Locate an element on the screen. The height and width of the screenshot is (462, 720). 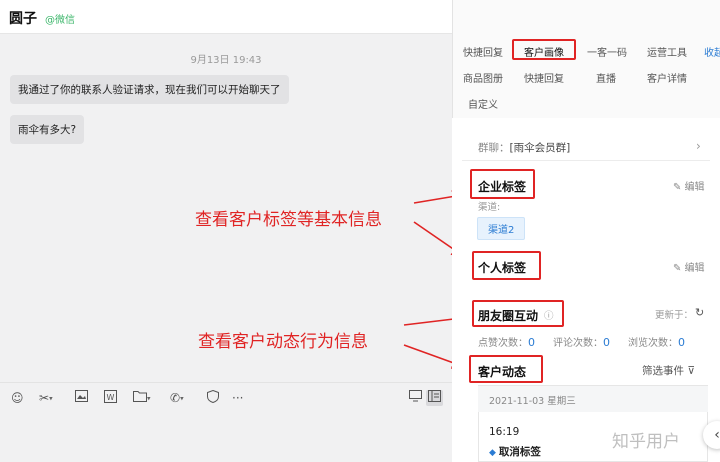
message-bubble: 雨伞有多大? is located at coordinates (47, 129).